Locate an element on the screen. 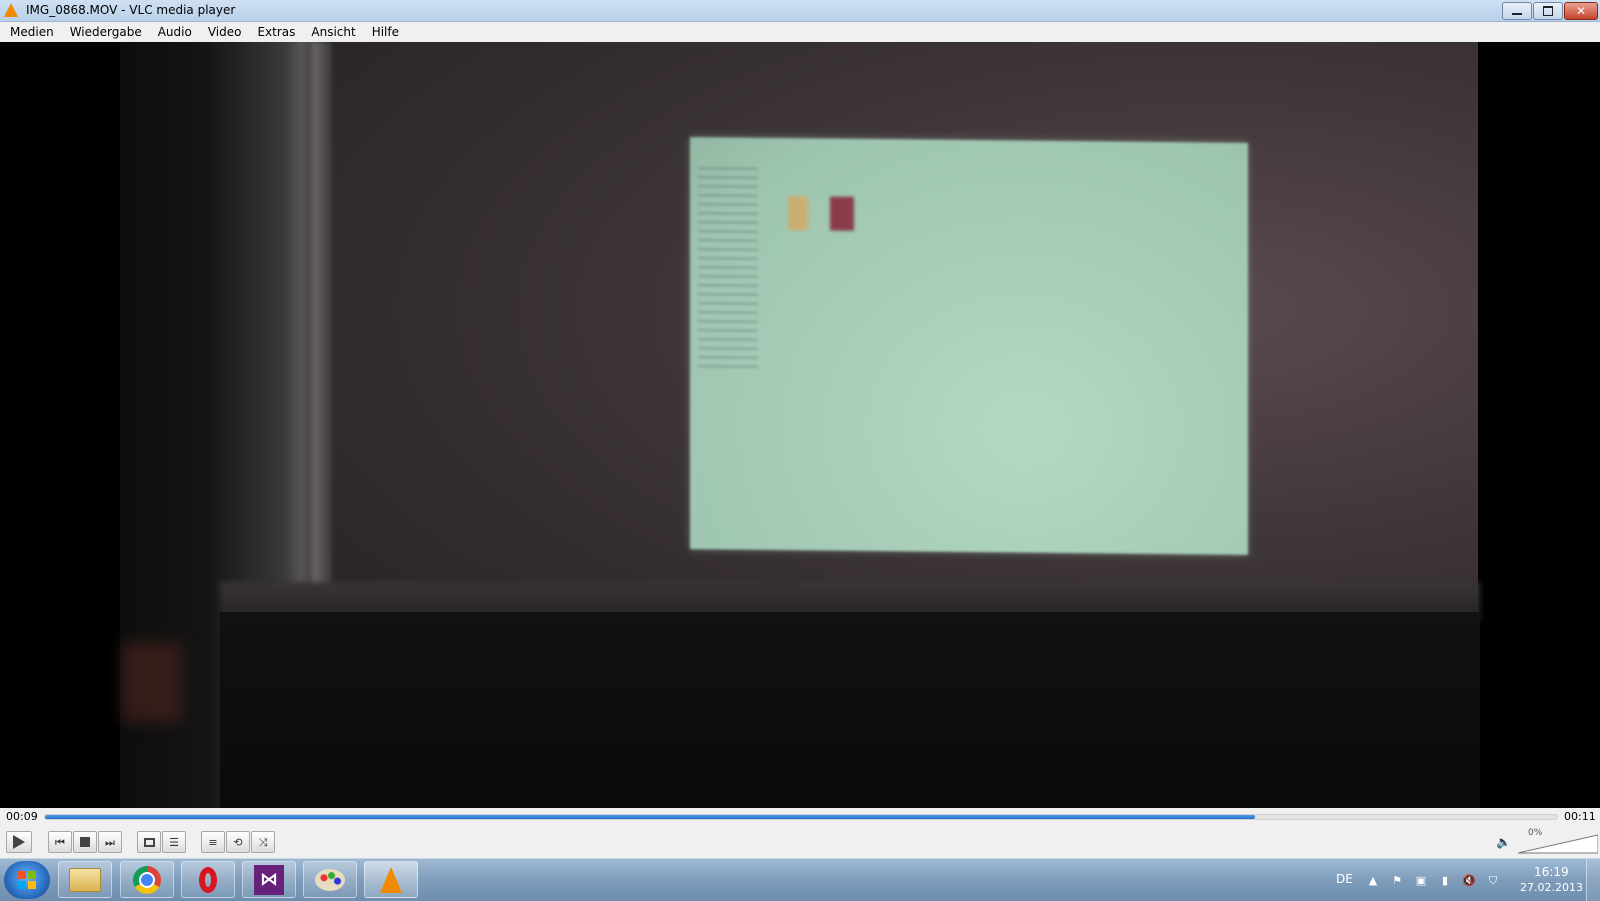 The height and width of the screenshot is (901, 1600). taskbar-vlc is located at coordinates (391, 879).